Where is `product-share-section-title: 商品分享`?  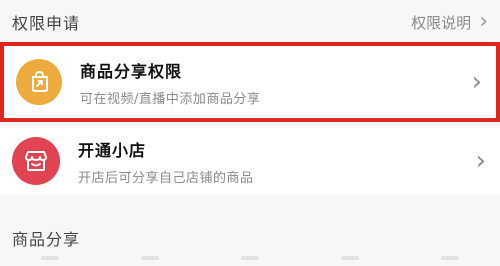 product-share-section-title: 商品分享 is located at coordinates (46, 239).